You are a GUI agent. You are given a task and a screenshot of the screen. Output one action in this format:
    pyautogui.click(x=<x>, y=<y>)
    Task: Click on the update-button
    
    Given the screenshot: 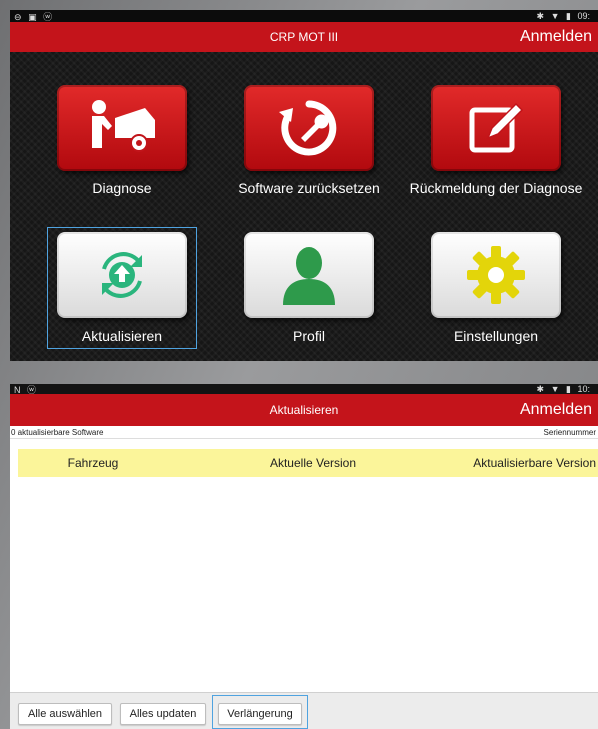 What is the action you would take?
    pyautogui.click(x=122, y=275)
    